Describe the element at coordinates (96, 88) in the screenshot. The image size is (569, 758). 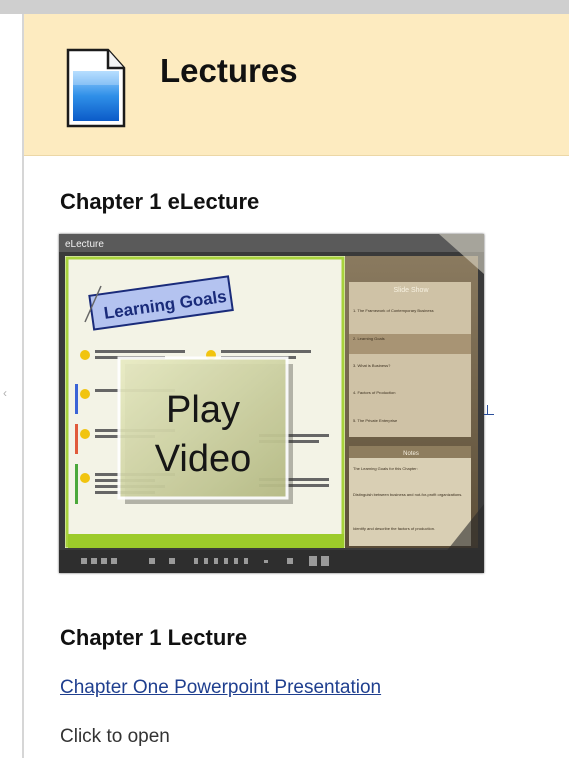
I see `document-icon` at that location.